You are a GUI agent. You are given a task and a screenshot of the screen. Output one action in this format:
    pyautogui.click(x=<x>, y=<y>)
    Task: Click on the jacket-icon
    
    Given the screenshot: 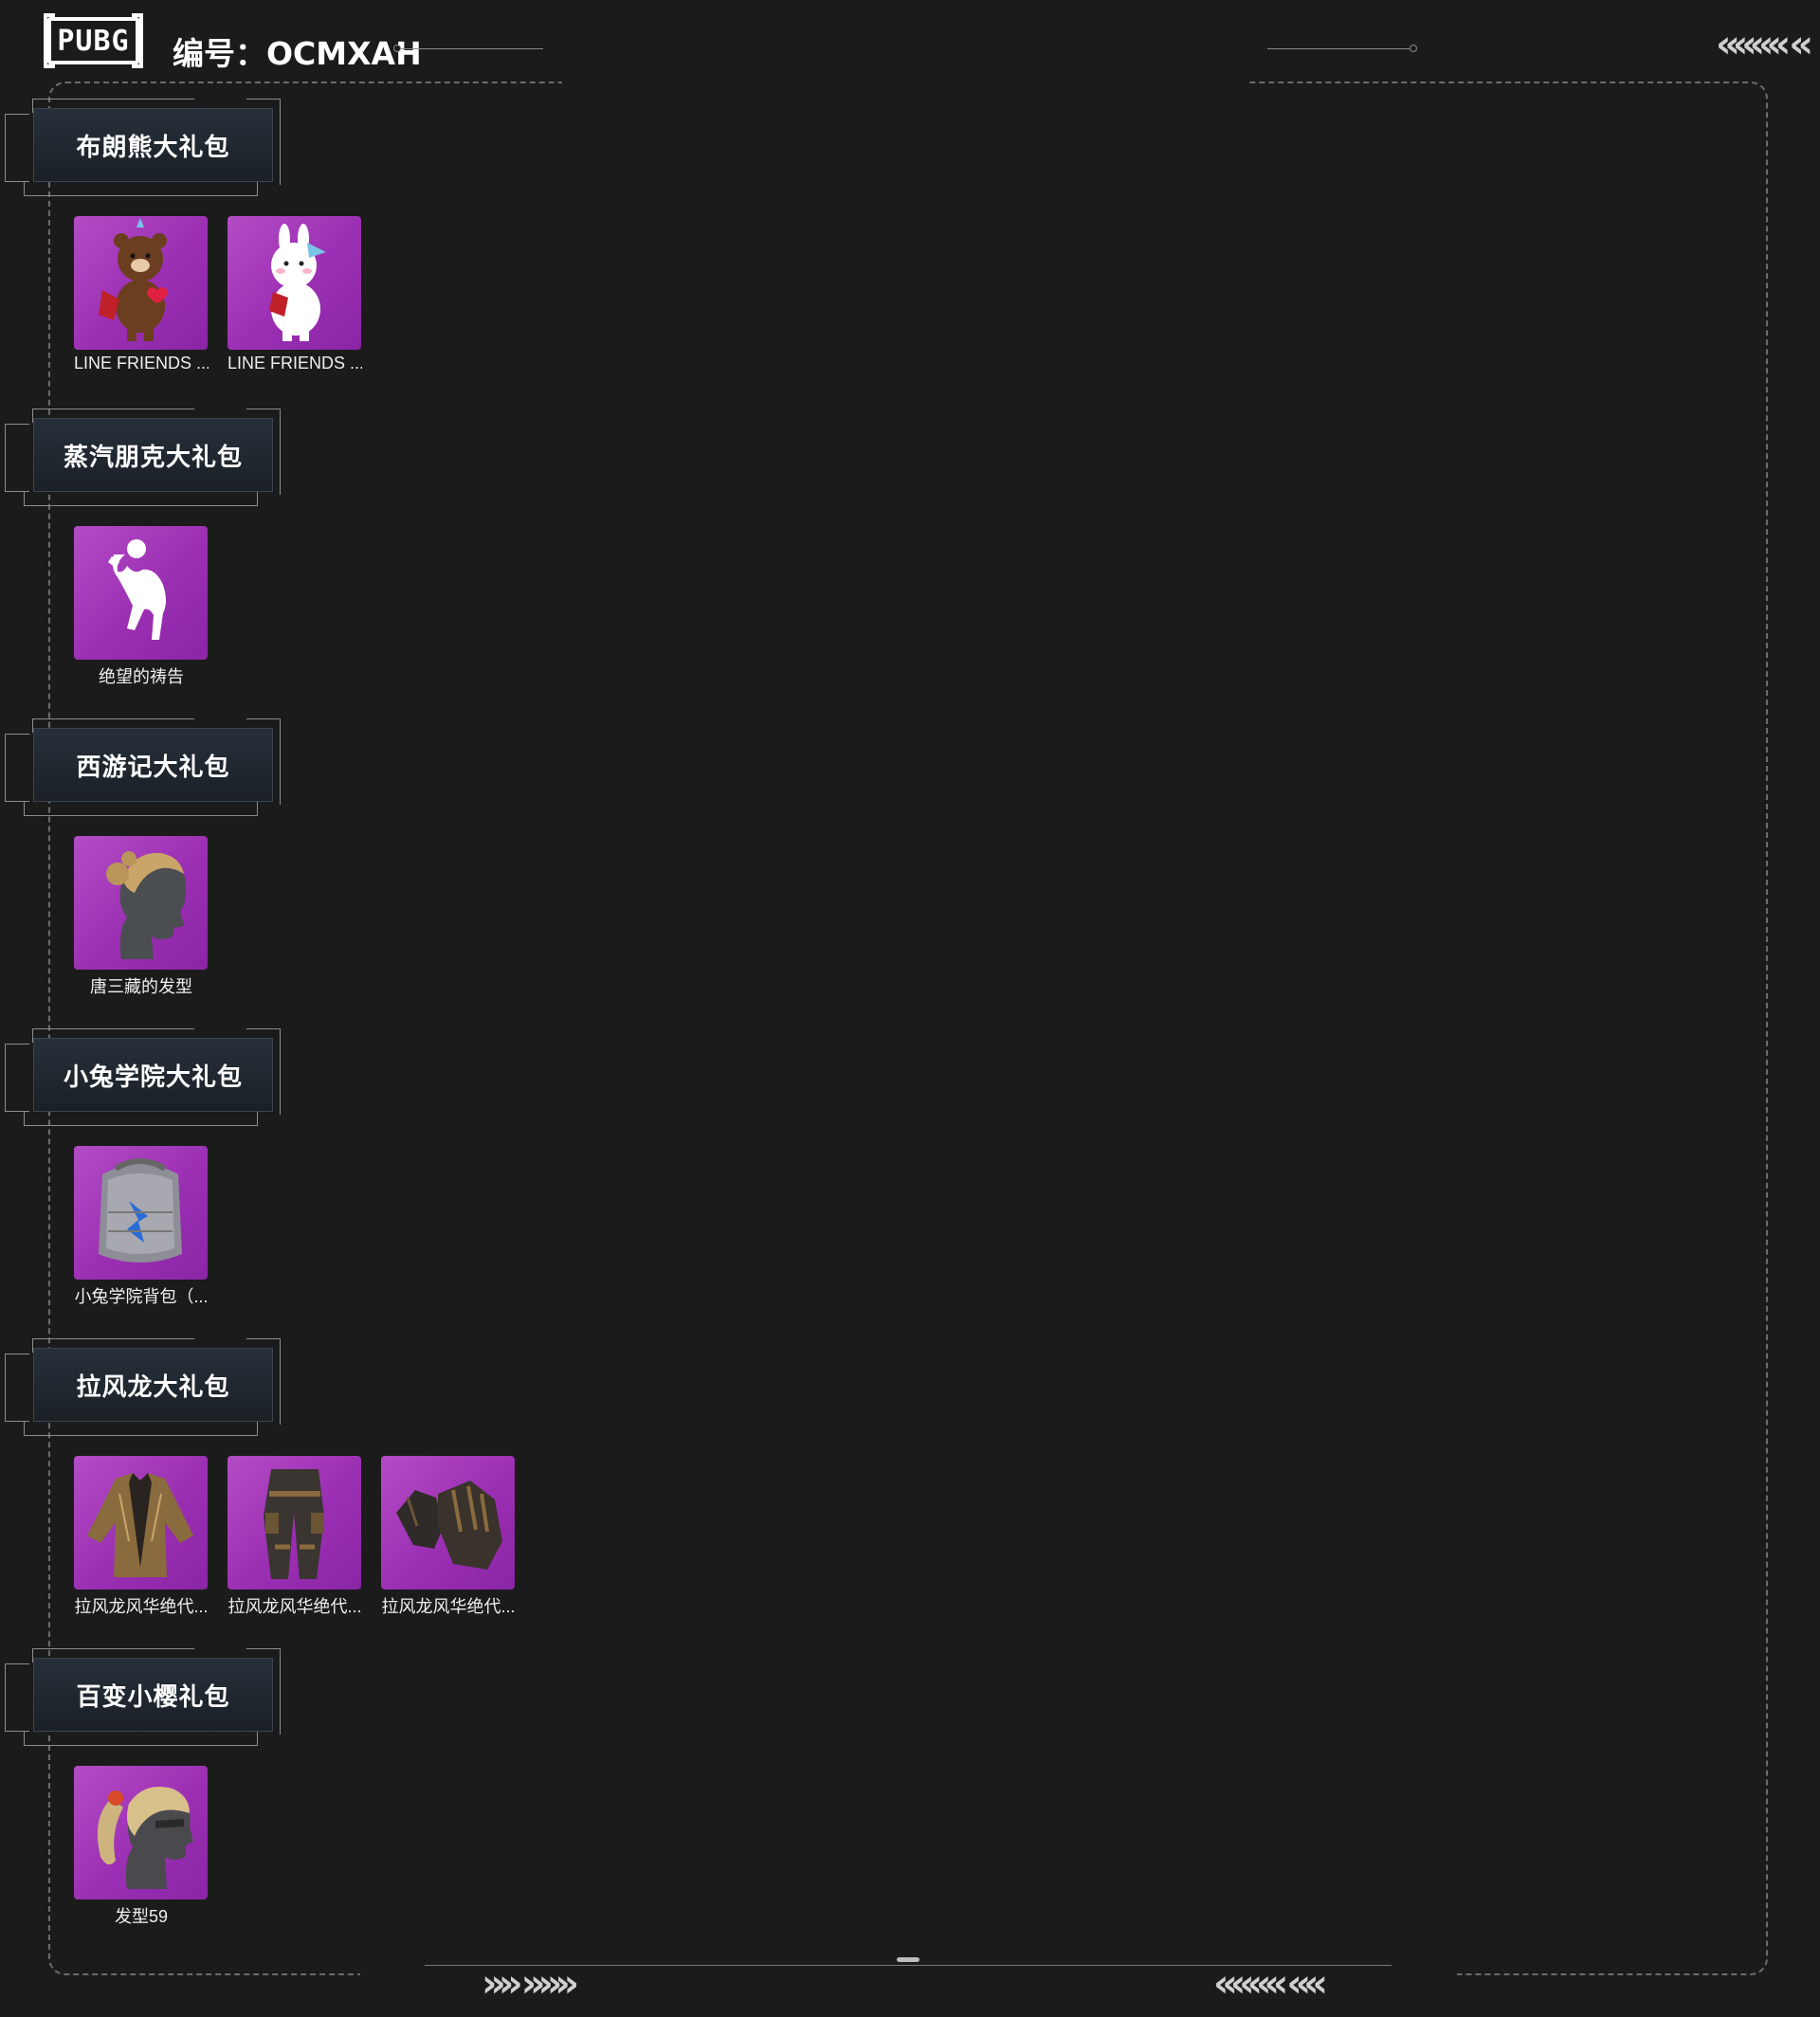 What is the action you would take?
    pyautogui.click(x=141, y=1523)
    